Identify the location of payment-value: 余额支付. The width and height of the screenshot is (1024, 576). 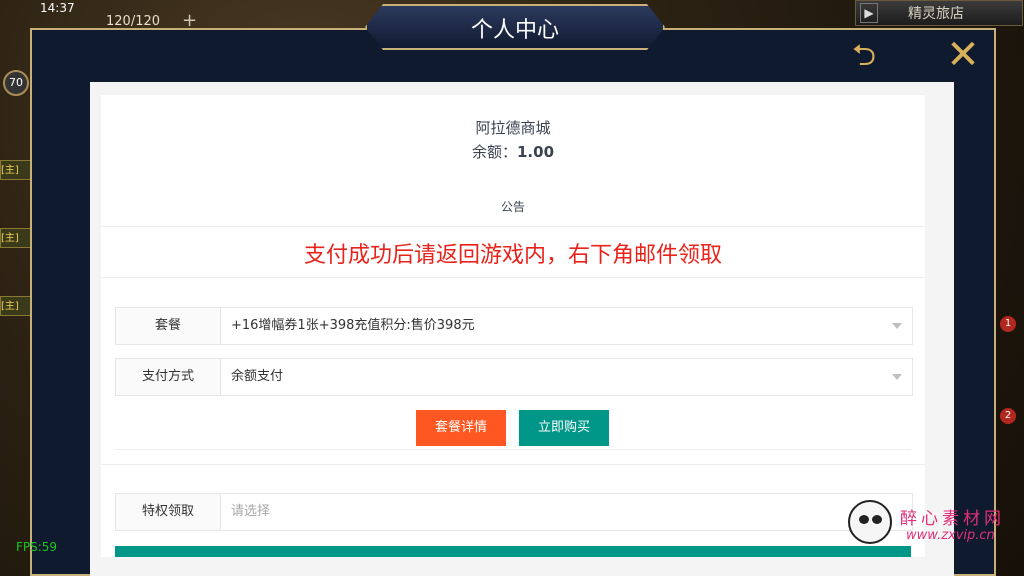
(257, 376).